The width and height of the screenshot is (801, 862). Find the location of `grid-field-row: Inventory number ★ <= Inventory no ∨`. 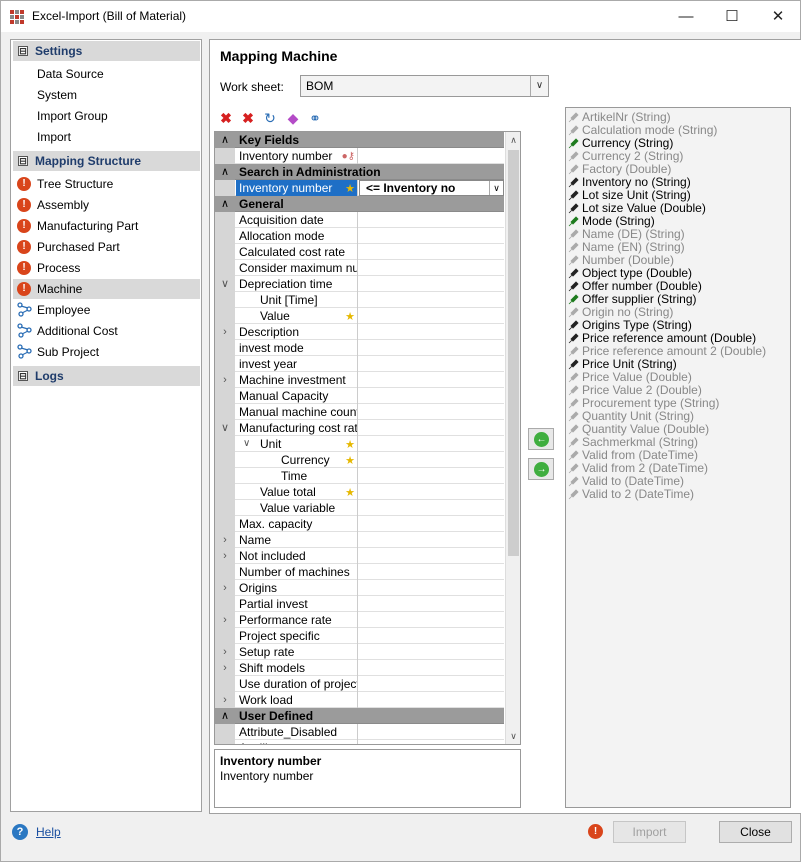

grid-field-row: Inventory number ★ <= Inventory no ∨ is located at coordinates (359, 188).